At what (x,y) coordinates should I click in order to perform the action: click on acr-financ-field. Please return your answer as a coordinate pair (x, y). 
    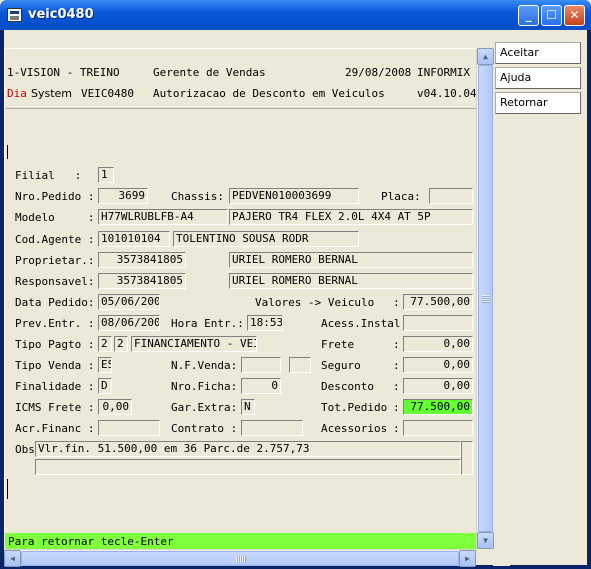
    Looking at the image, I should click on (129, 428).